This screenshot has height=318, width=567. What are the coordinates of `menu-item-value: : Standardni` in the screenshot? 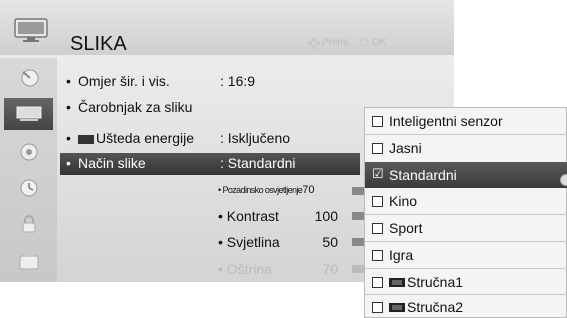 It's located at (258, 163).